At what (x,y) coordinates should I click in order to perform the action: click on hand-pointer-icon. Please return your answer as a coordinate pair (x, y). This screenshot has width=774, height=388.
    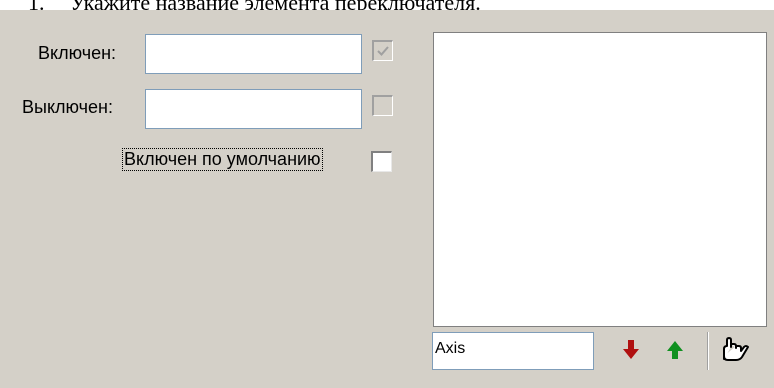
    Looking at the image, I should click on (736, 349).